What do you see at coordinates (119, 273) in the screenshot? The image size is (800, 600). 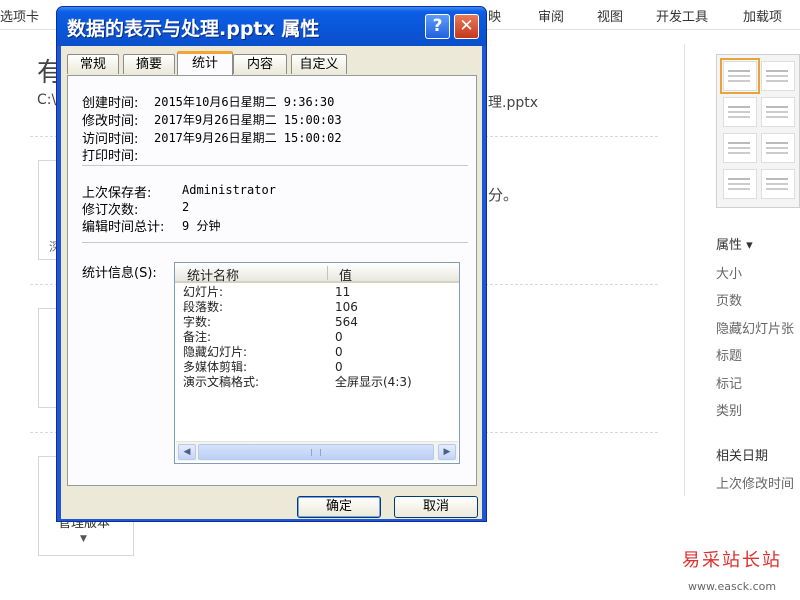 I see `statistics-label: 统计信息(S):` at bounding box center [119, 273].